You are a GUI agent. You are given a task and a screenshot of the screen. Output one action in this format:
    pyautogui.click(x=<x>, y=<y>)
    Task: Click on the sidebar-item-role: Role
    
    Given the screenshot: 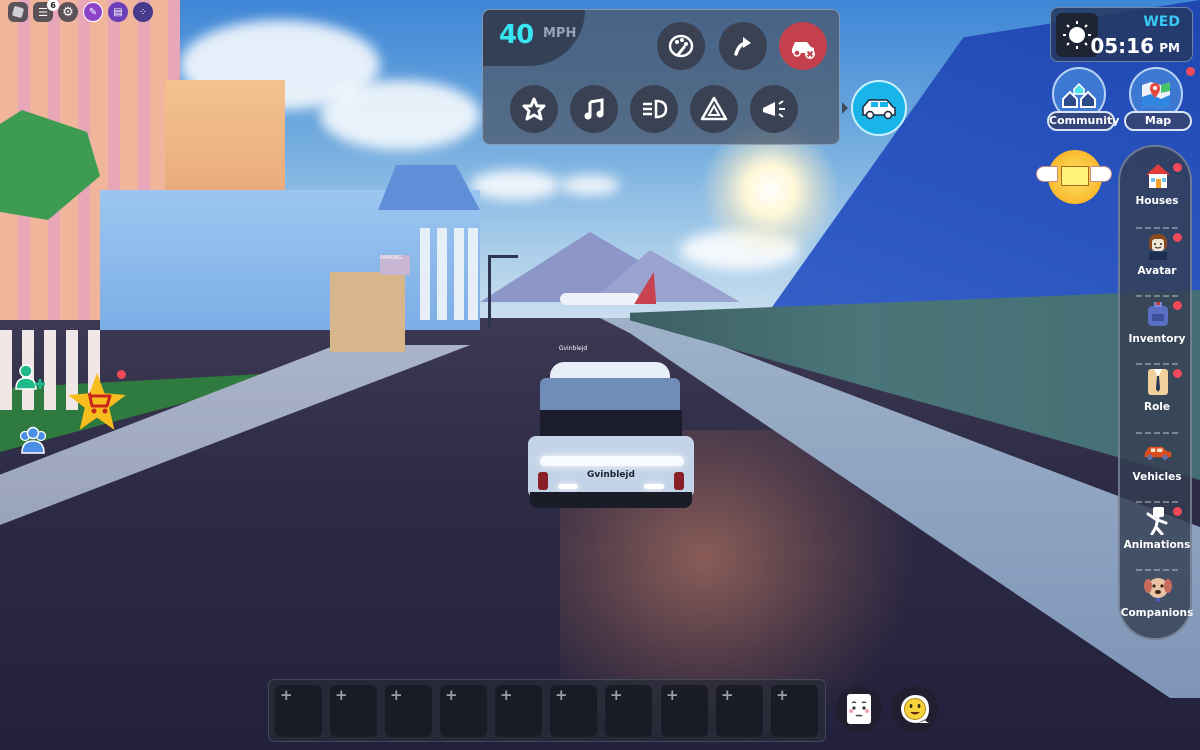 What is the action you would take?
    pyautogui.click(x=1157, y=398)
    